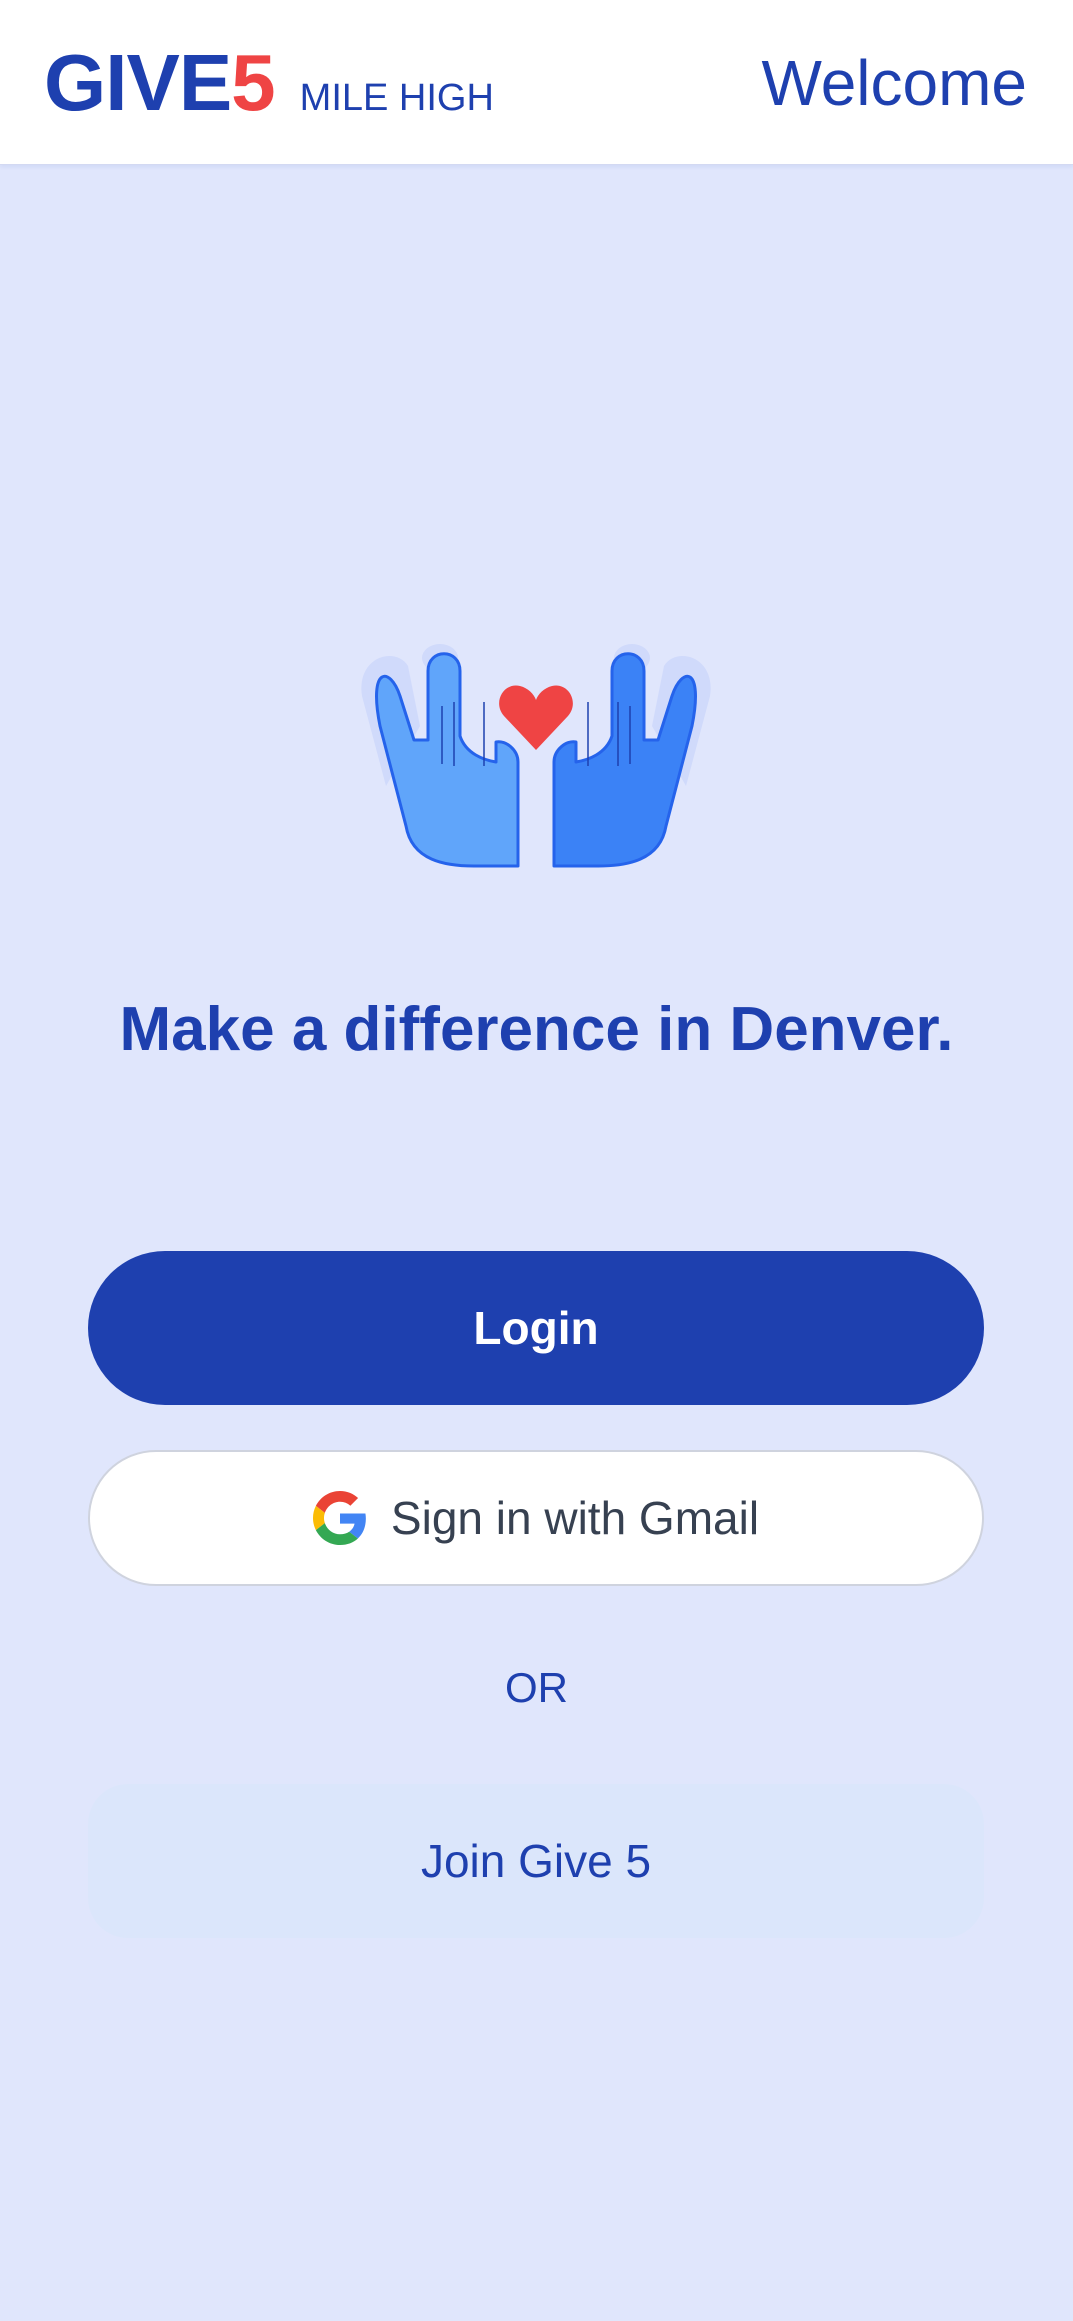 The width and height of the screenshot is (1073, 2321). Describe the element at coordinates (536, 1029) in the screenshot. I see `tagline: Make a difference in Denver.` at that location.